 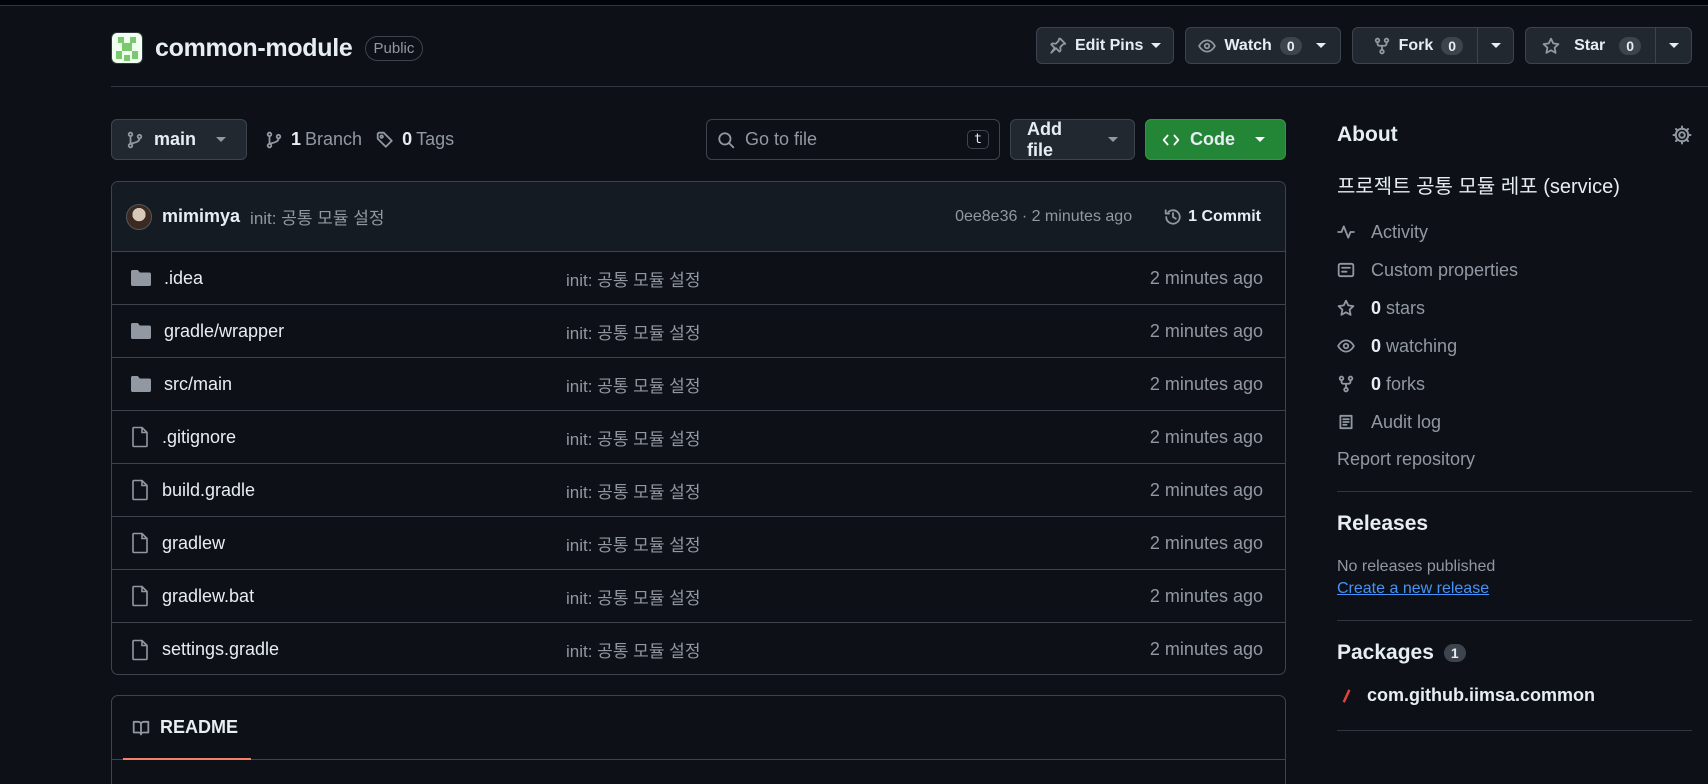 What do you see at coordinates (909, 86) in the screenshot?
I see `header-divider` at bounding box center [909, 86].